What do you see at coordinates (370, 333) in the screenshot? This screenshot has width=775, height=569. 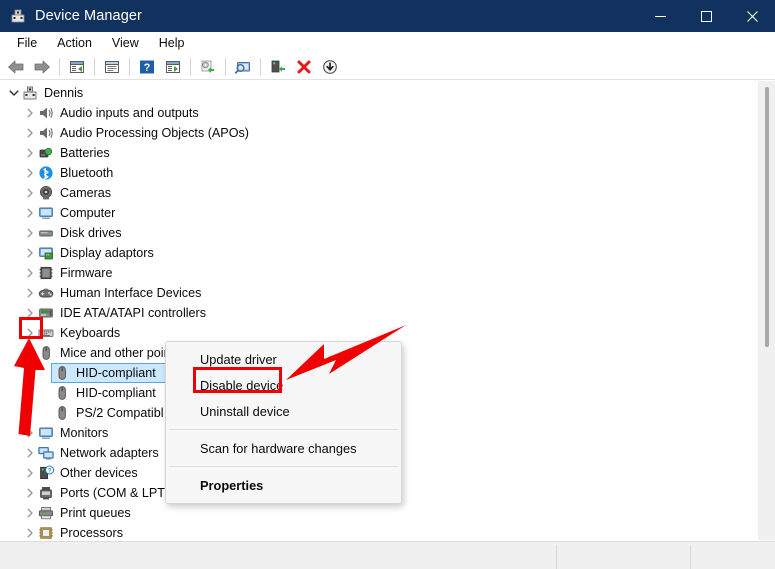 I see `tree-item-keyboards: Keyboards` at bounding box center [370, 333].